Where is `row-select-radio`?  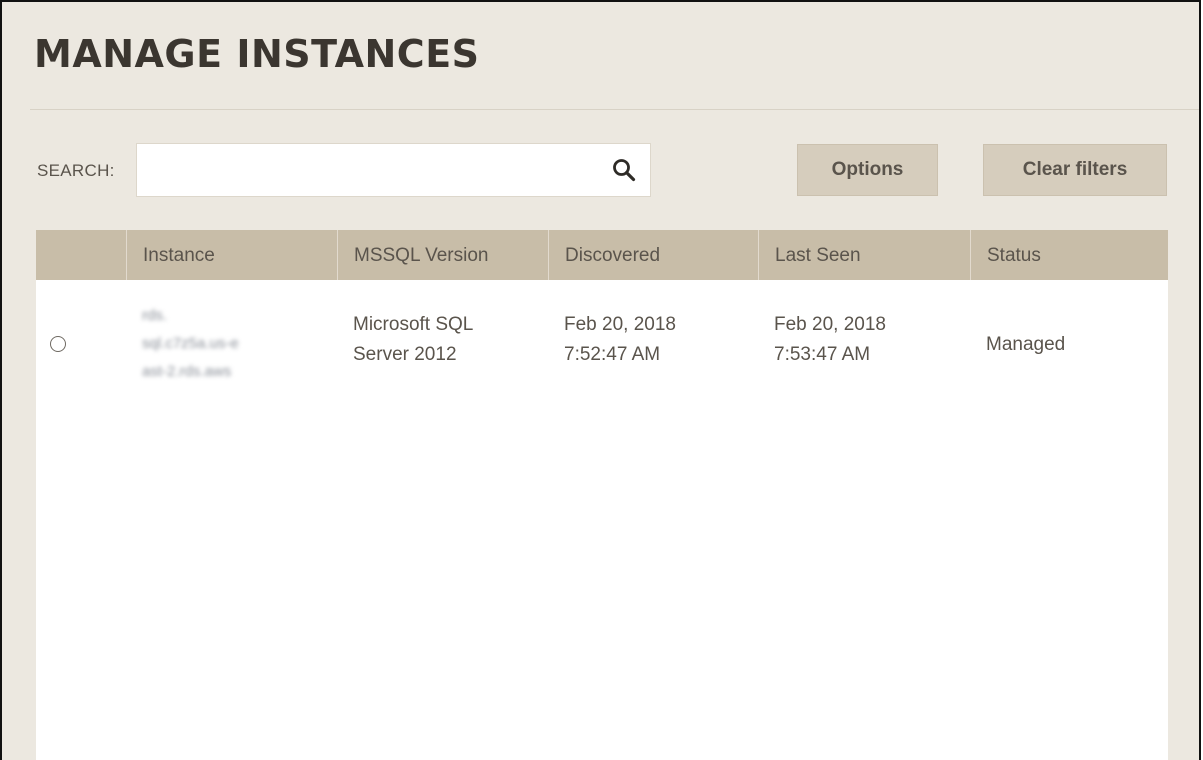 row-select-radio is located at coordinates (58, 344).